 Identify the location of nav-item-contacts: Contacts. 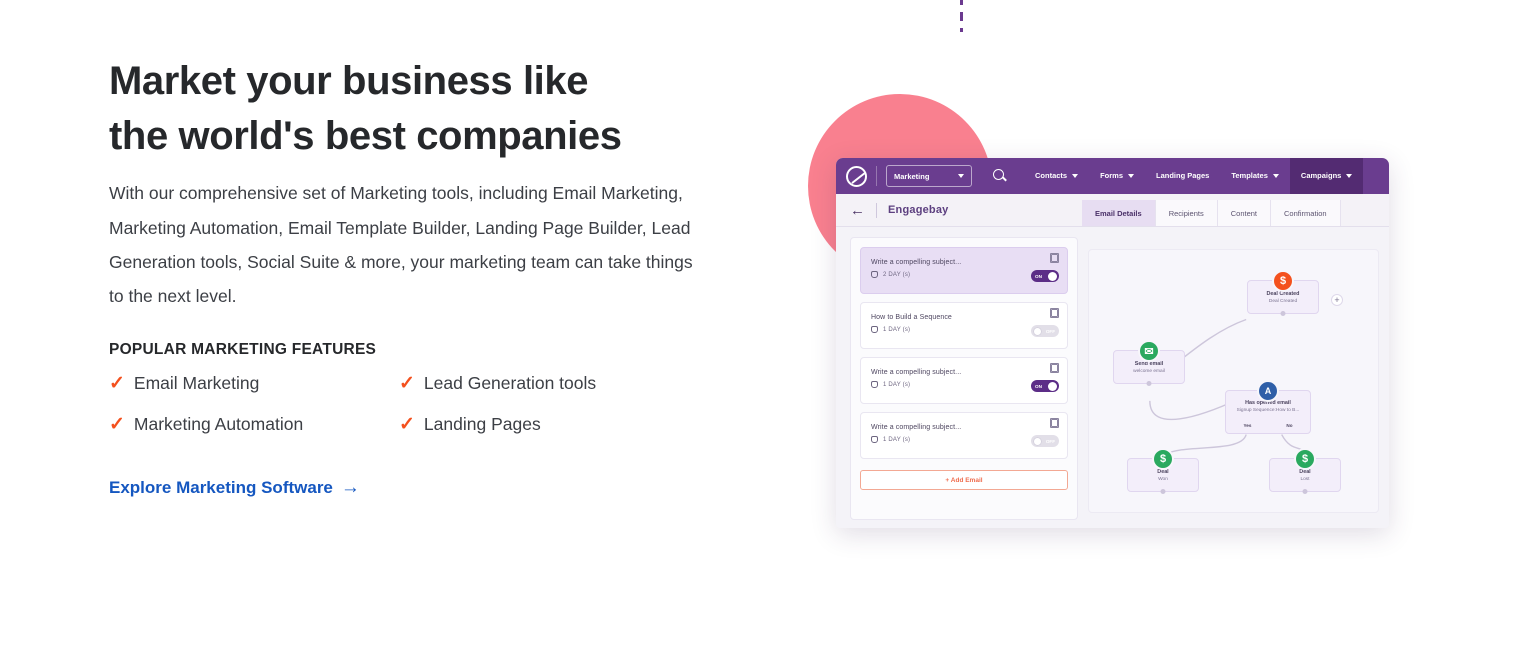
(1056, 176).